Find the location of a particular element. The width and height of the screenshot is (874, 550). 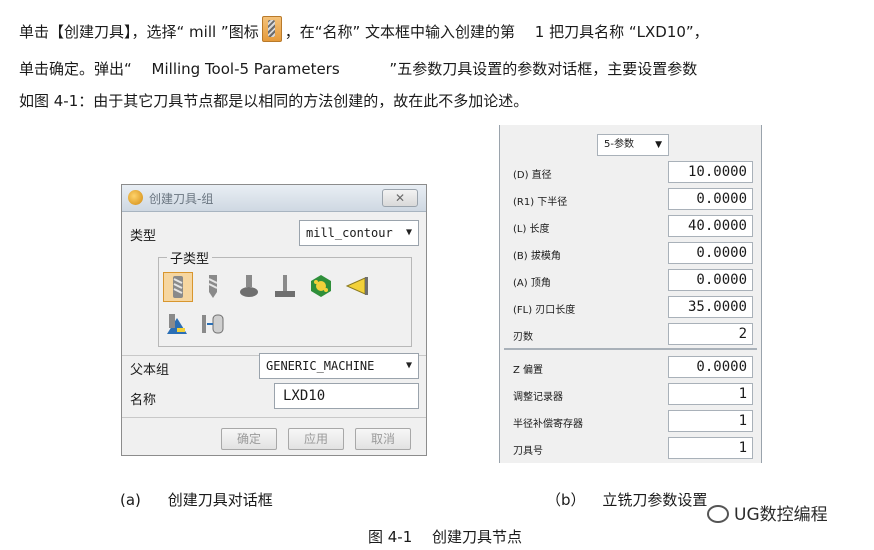

wechat-icon is located at coordinates (718, 514).